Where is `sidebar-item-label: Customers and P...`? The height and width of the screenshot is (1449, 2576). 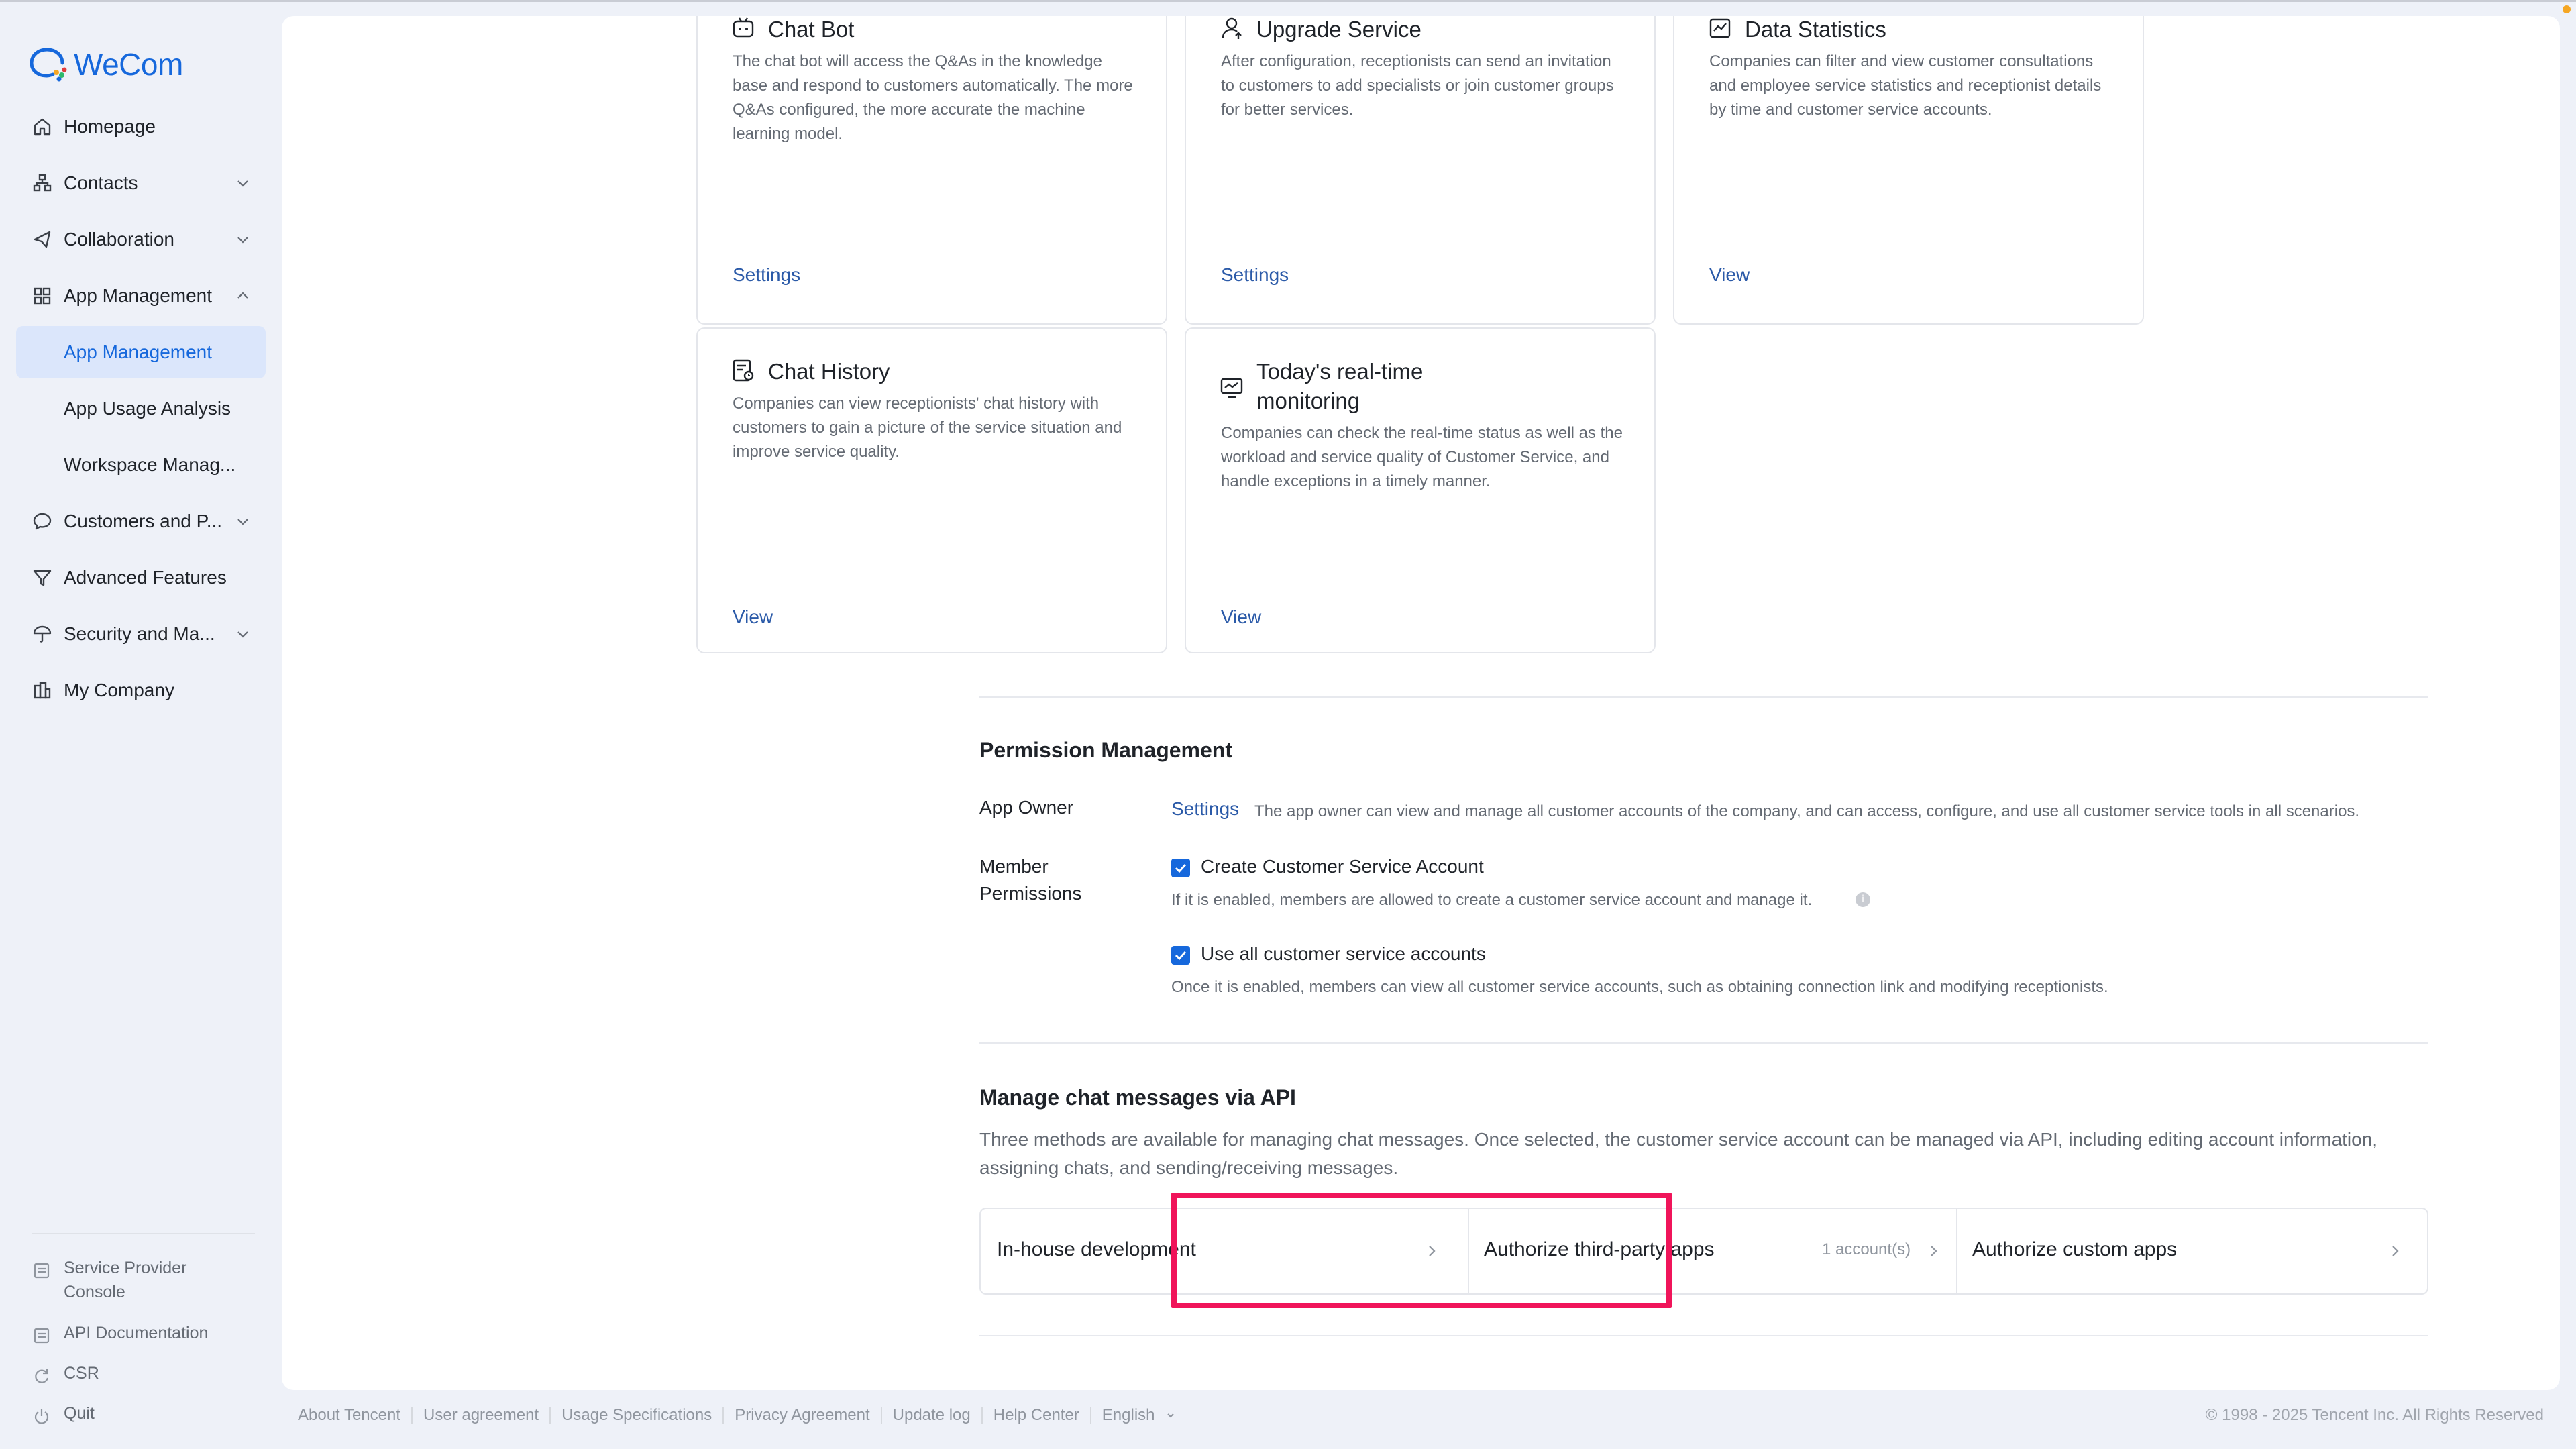
sidebar-item-label: Customers and P... is located at coordinates (143, 521).